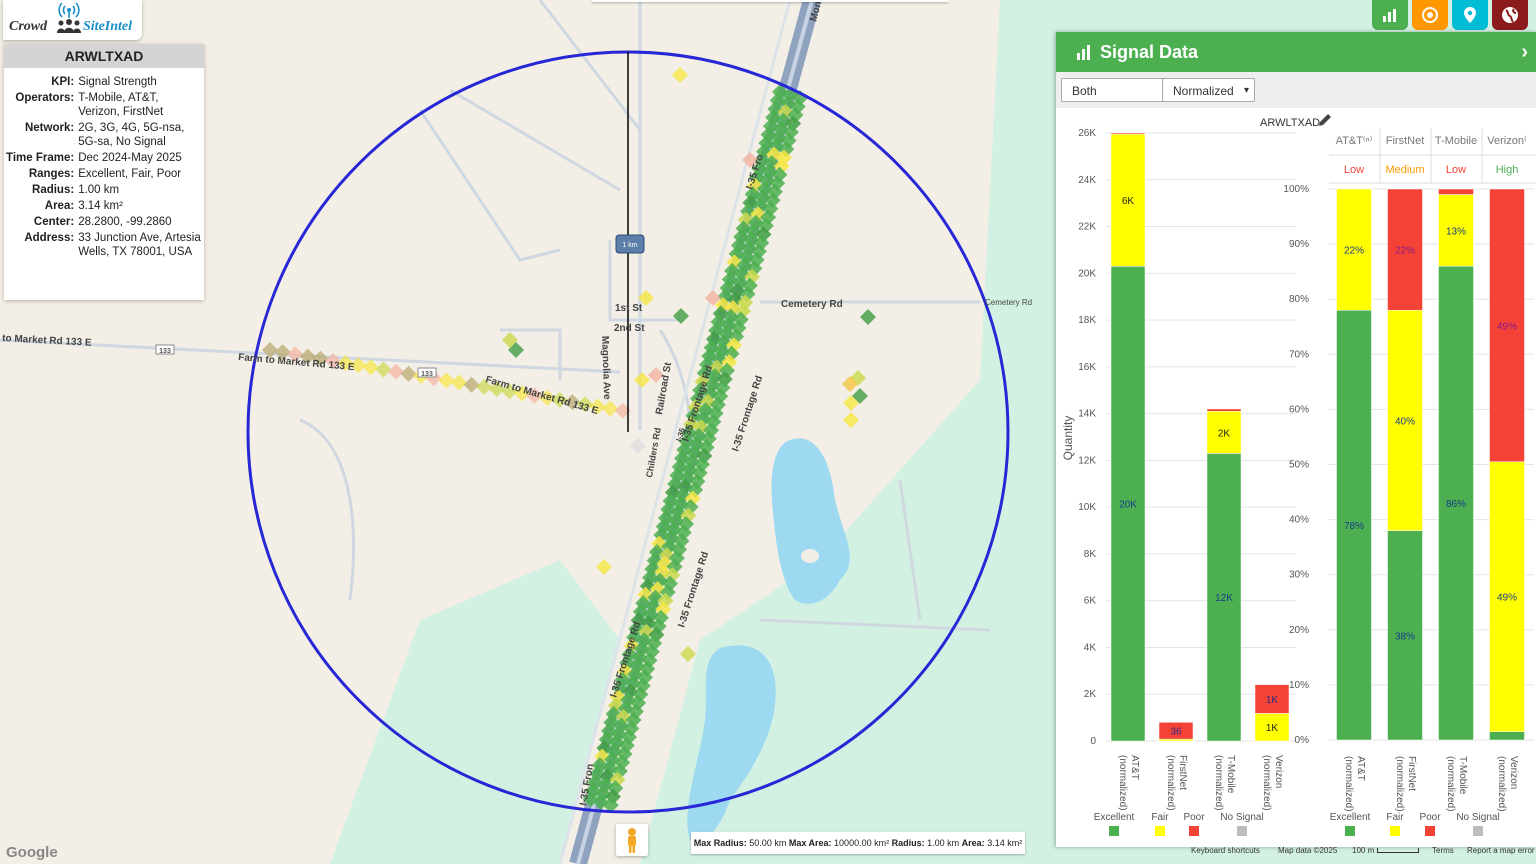 The height and width of the screenshot is (864, 1536). I want to click on search-bar-edge, so click(770, 1).